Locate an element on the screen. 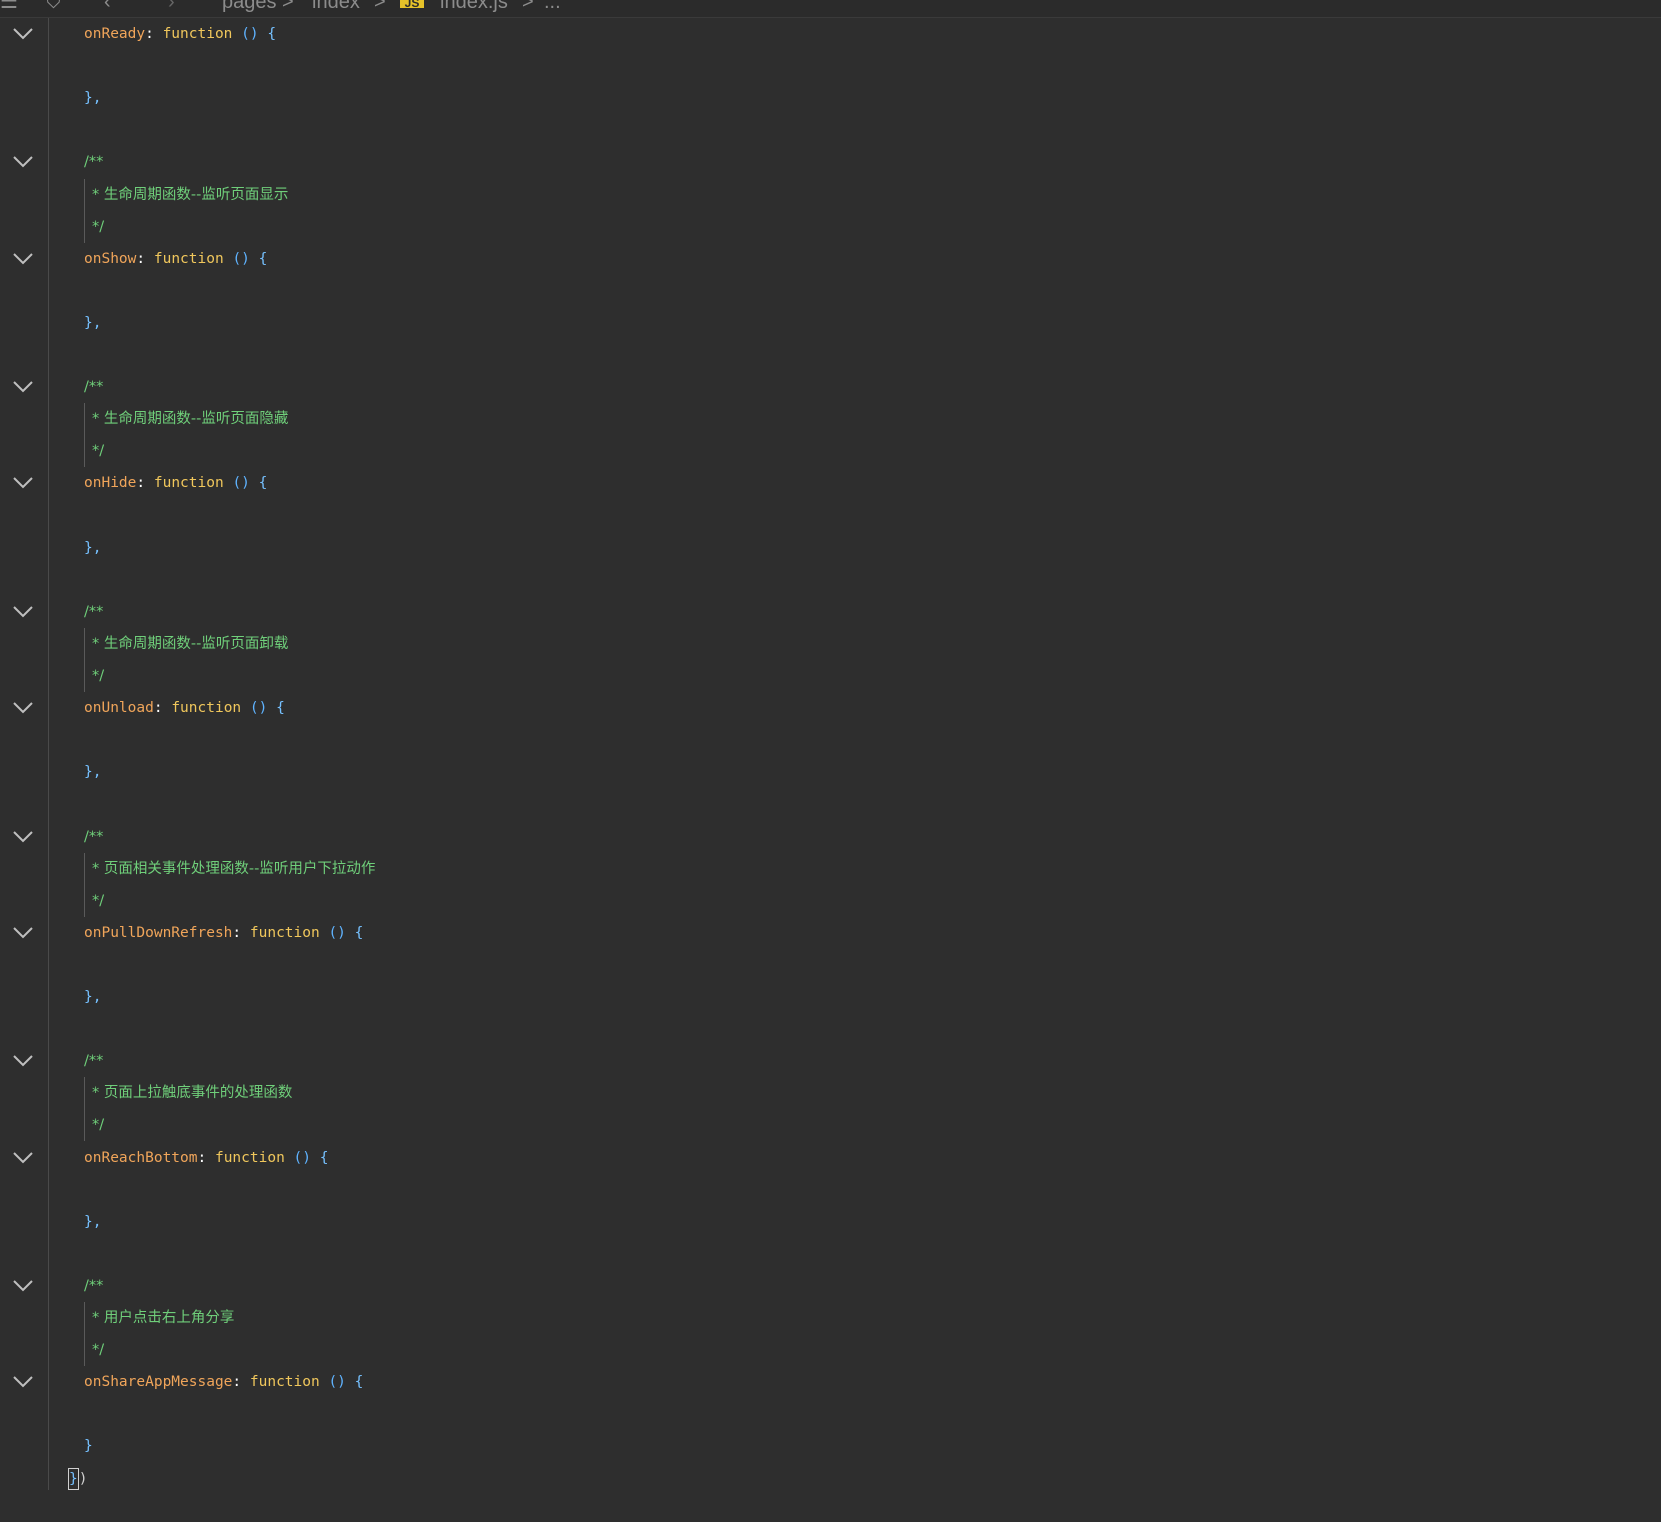 The image size is (1661, 1522). code-line: * 用户点击右上角分享 is located at coordinates (163, 1318).